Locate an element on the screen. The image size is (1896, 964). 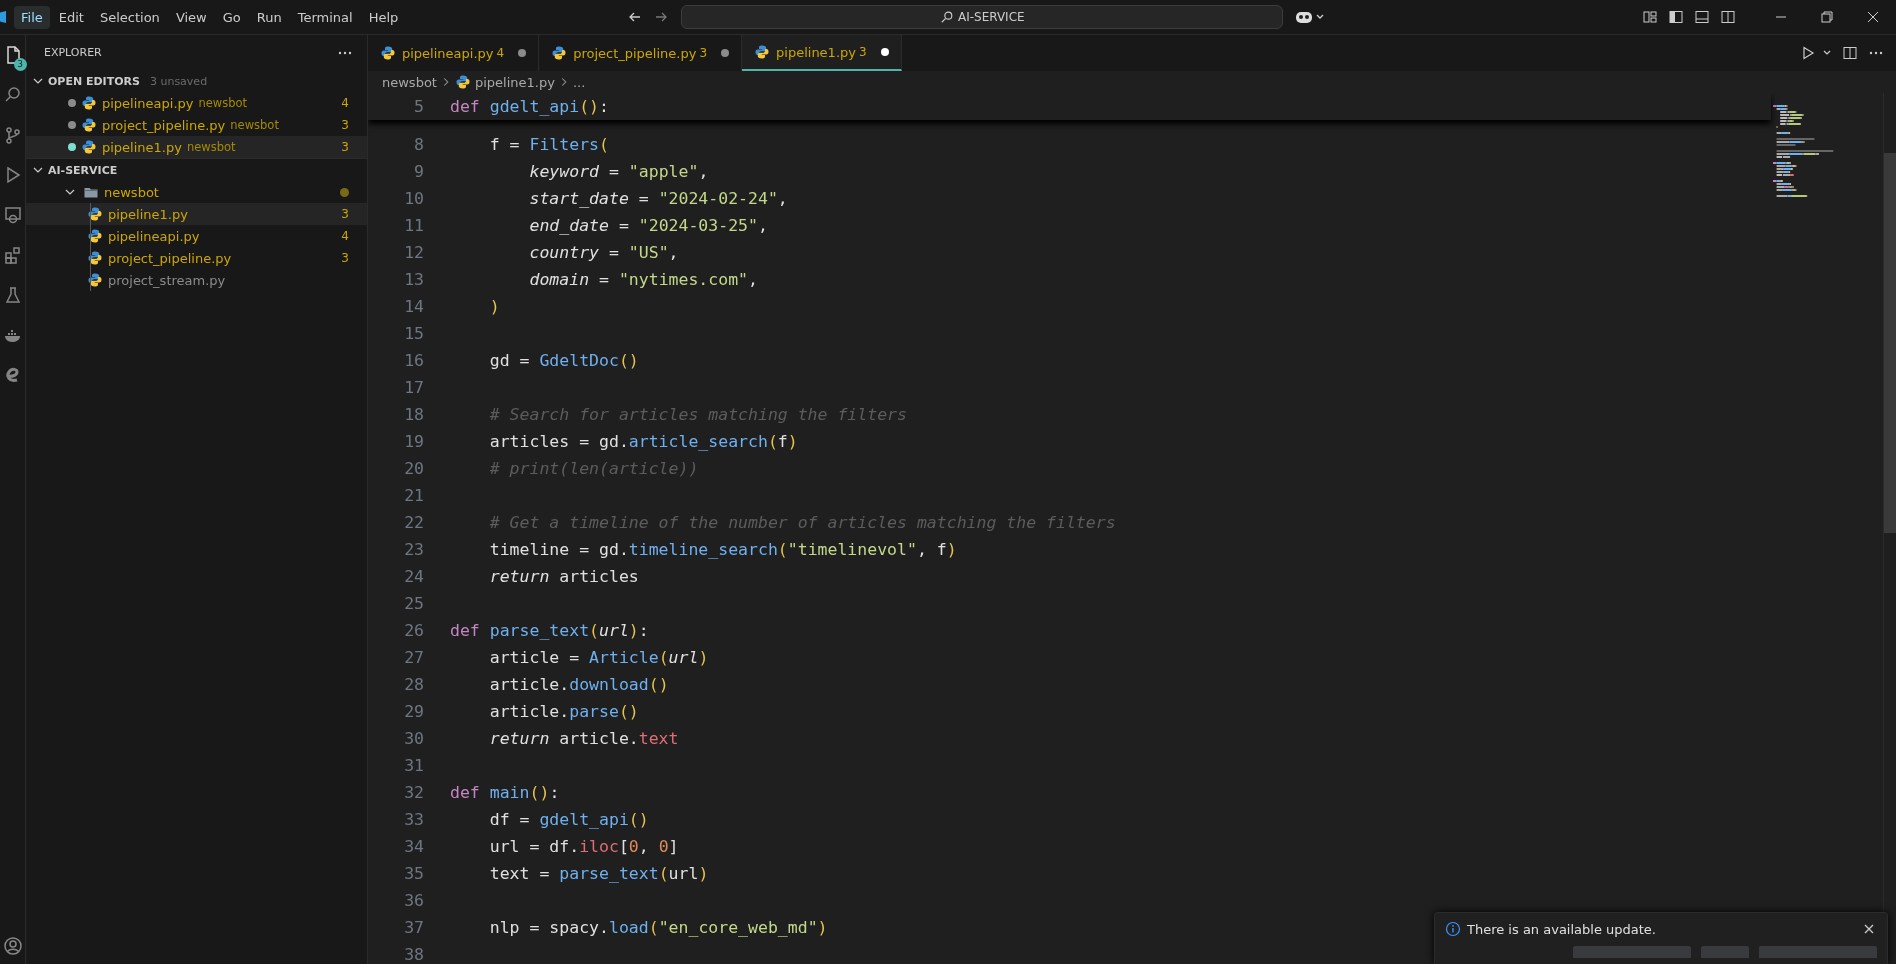
line-number: 28 is located at coordinates (413, 684).